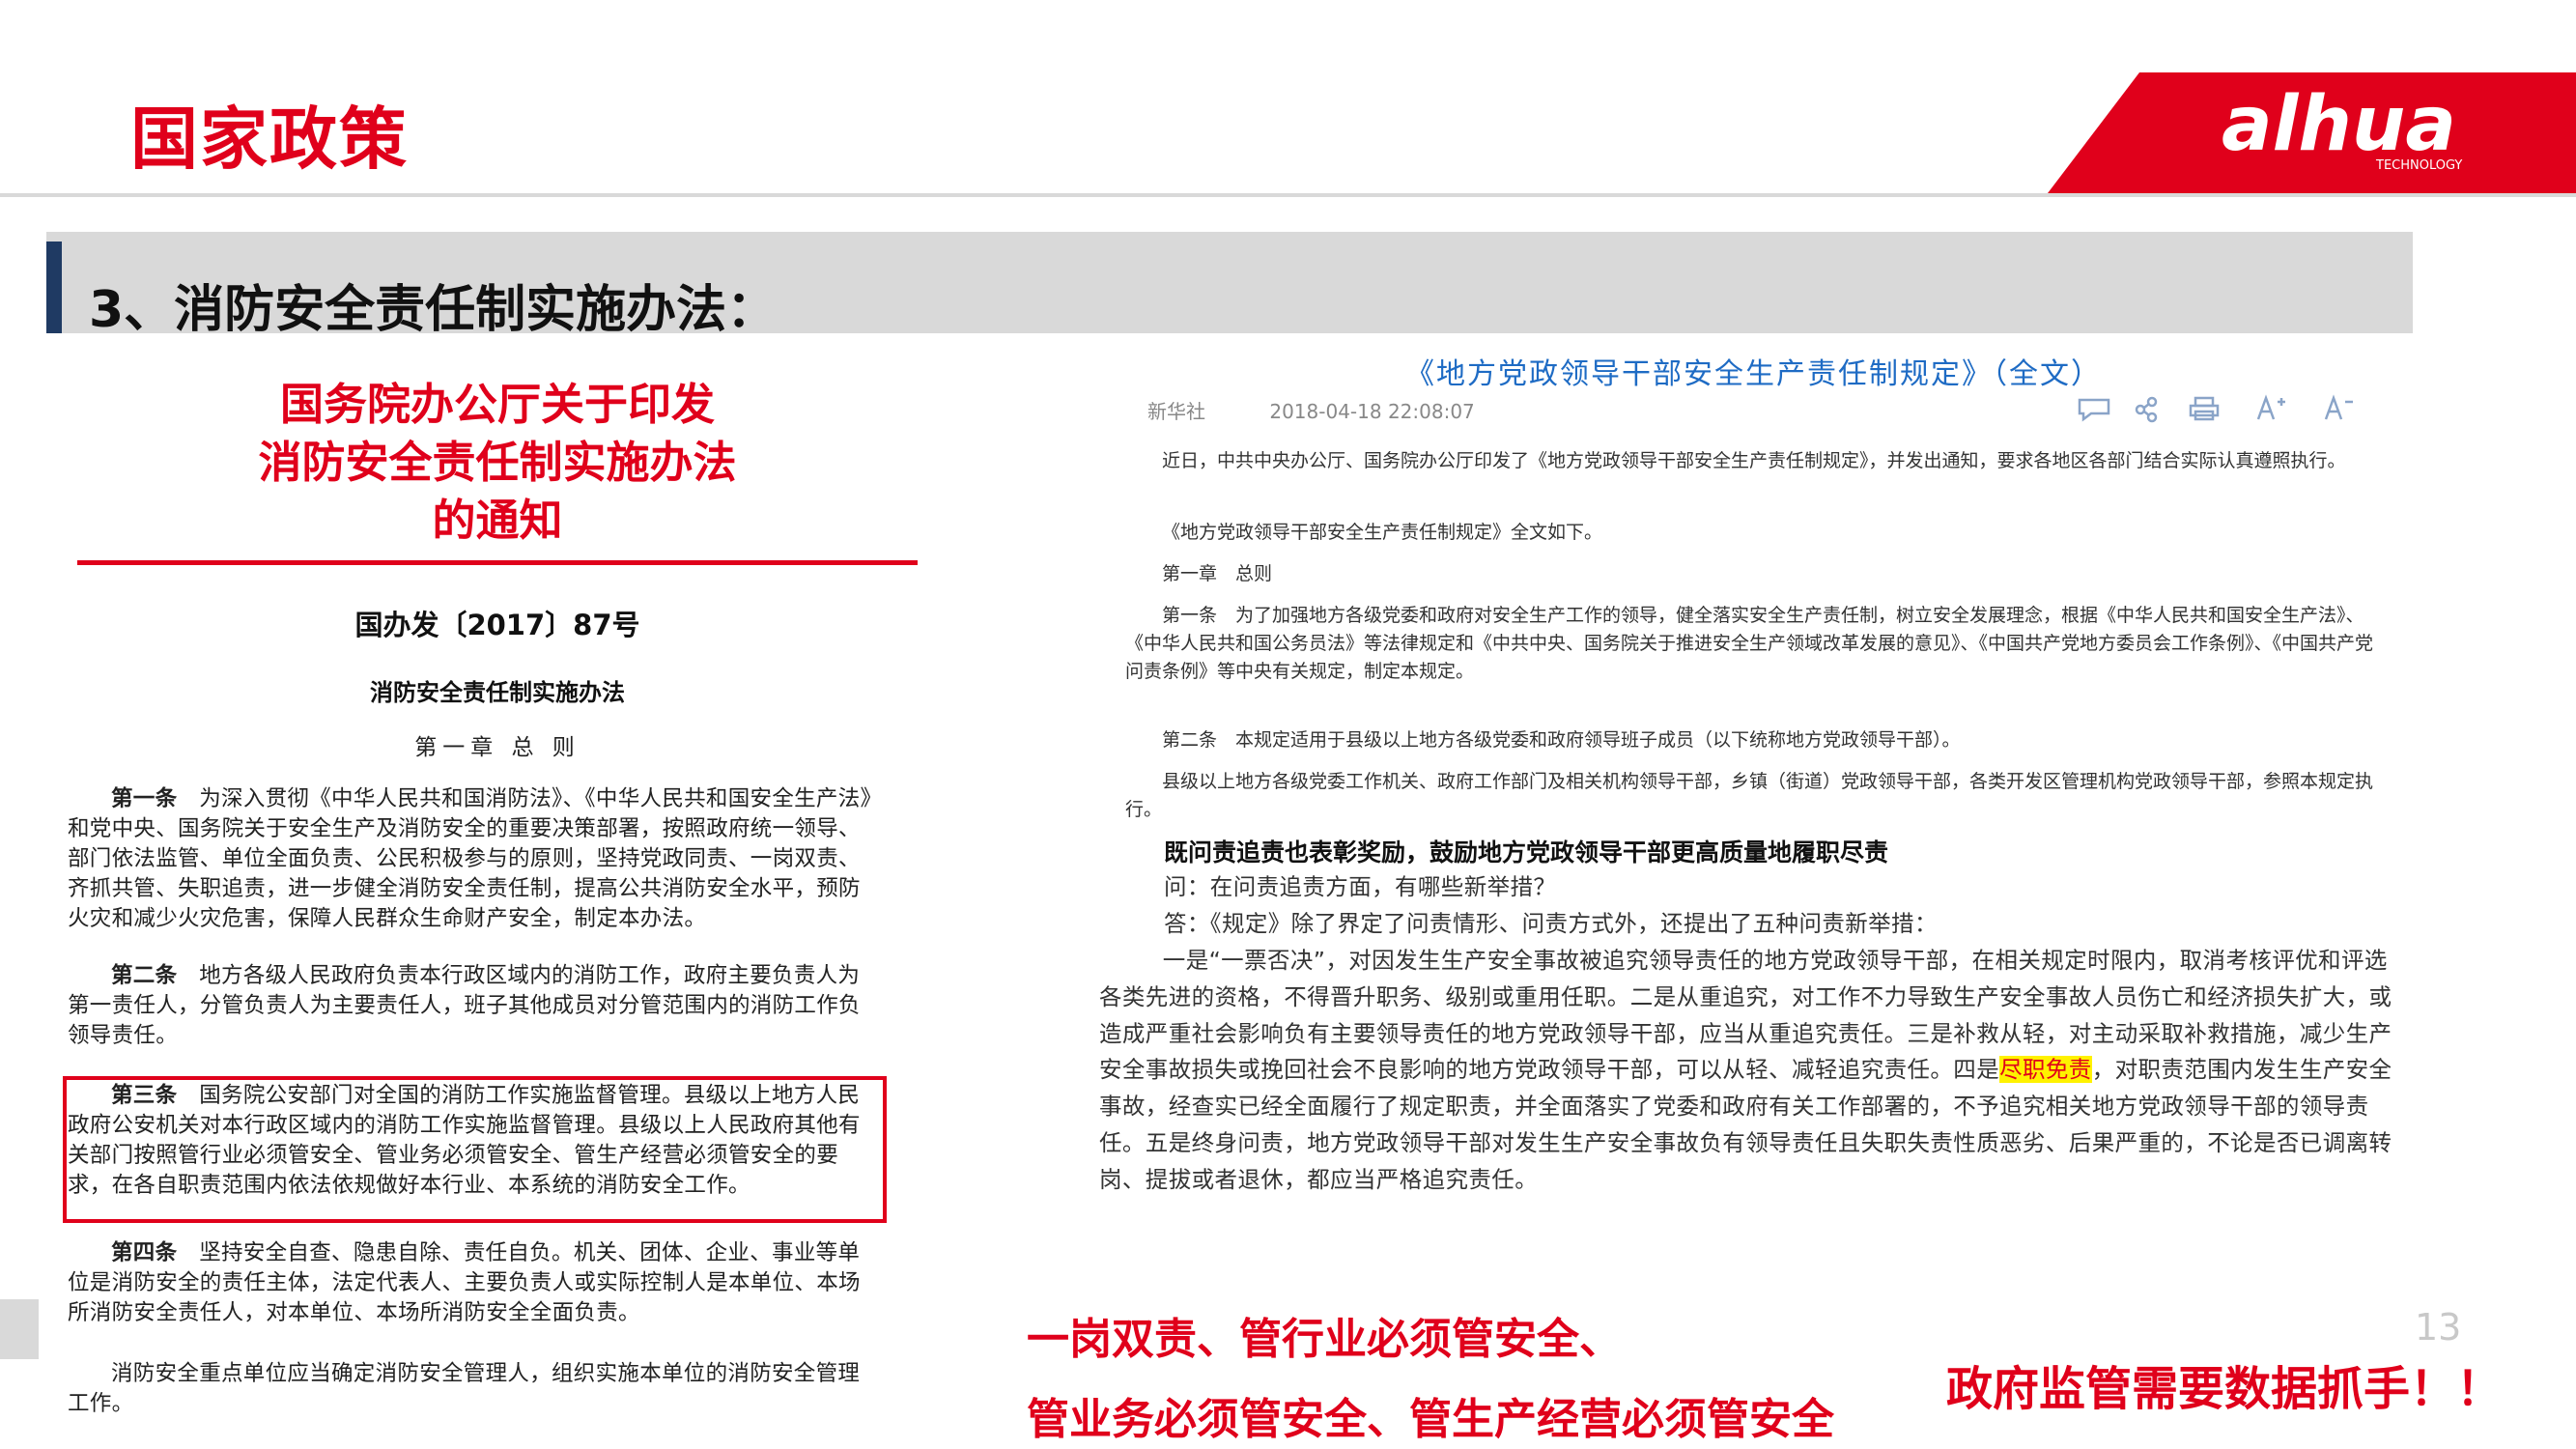 This screenshot has height=1449, width=2576. Describe the element at coordinates (2094, 410) in the screenshot. I see `comment-icon` at that location.